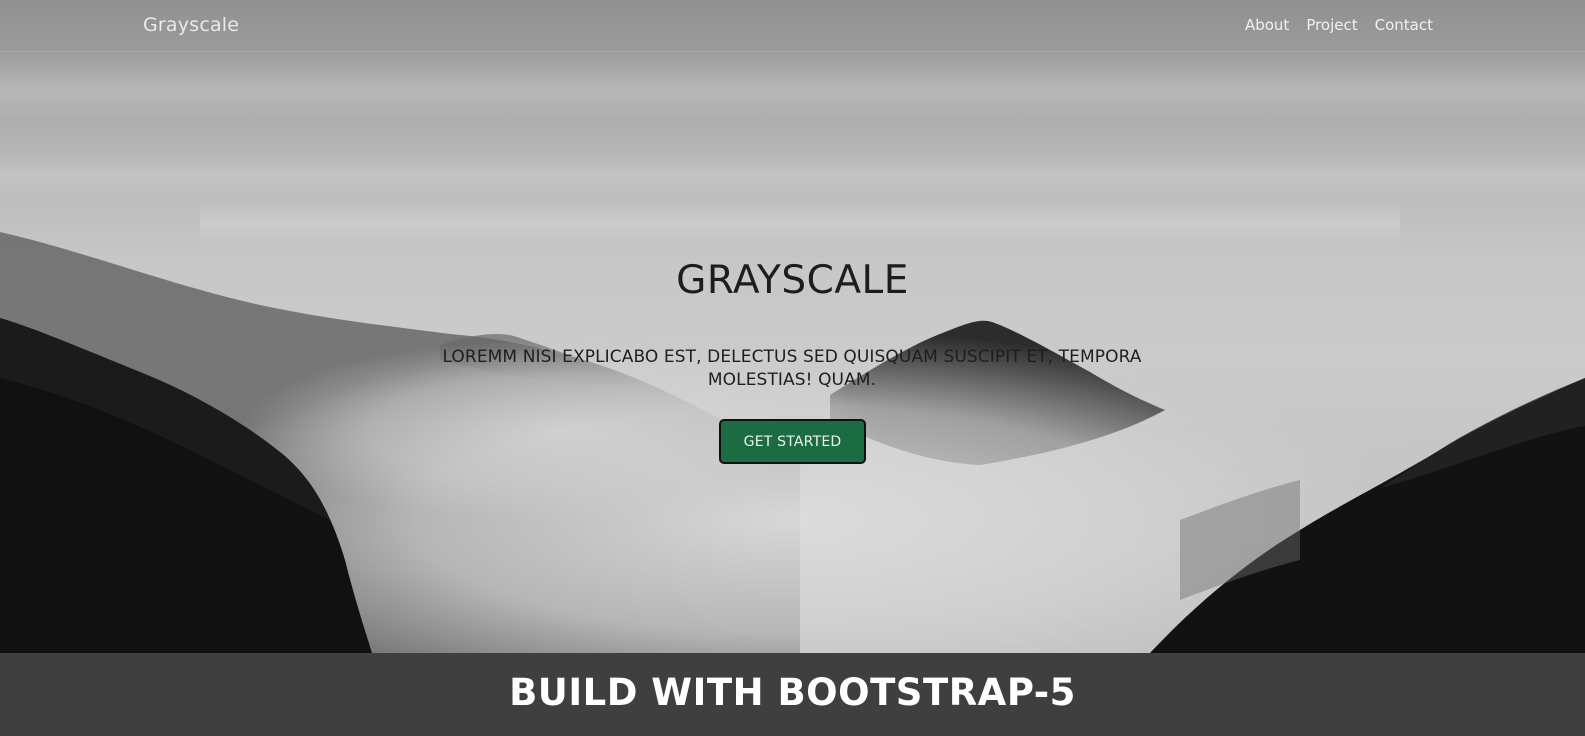  What do you see at coordinates (792, 441) in the screenshot?
I see `get-started-button: GET STARTED` at bounding box center [792, 441].